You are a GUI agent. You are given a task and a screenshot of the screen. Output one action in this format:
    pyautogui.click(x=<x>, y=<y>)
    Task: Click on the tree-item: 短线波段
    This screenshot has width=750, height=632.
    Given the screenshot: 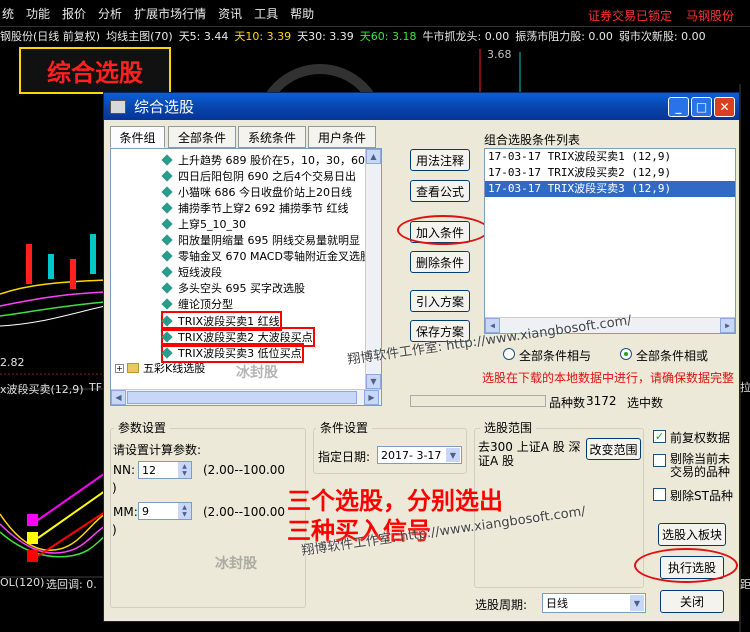 What is the action you would take?
    pyautogui.click(x=191, y=272)
    